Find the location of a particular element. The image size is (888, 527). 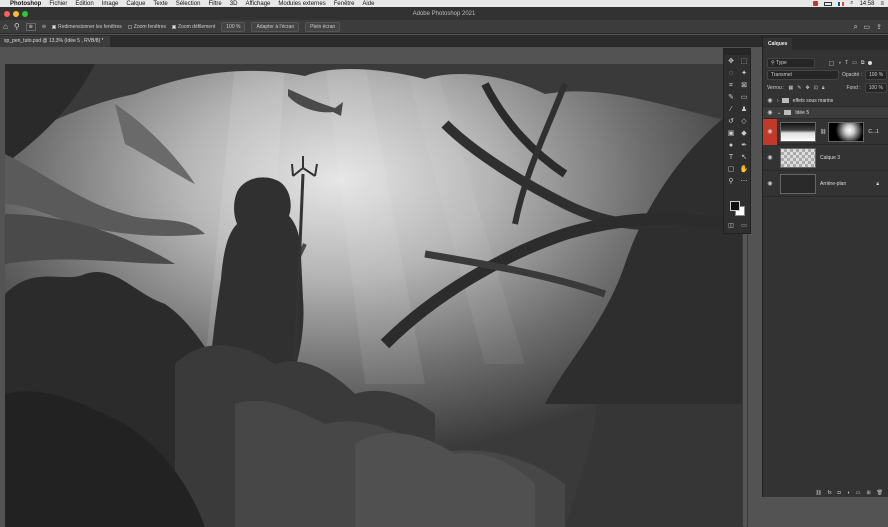

more-icon: ⋯ is located at coordinates (744, 182).